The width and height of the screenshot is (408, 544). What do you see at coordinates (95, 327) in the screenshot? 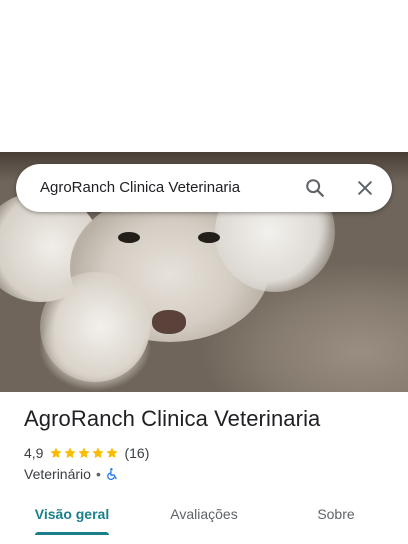
I see `dog-paw` at bounding box center [95, 327].